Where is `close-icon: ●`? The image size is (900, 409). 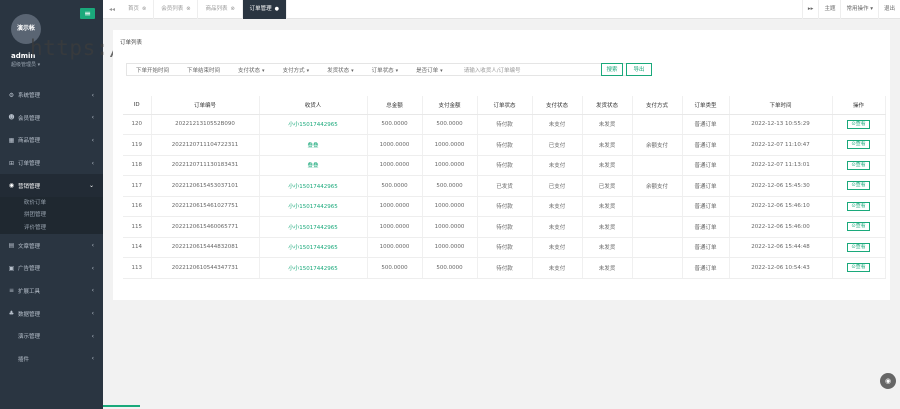 close-icon: ● is located at coordinates (277, 9).